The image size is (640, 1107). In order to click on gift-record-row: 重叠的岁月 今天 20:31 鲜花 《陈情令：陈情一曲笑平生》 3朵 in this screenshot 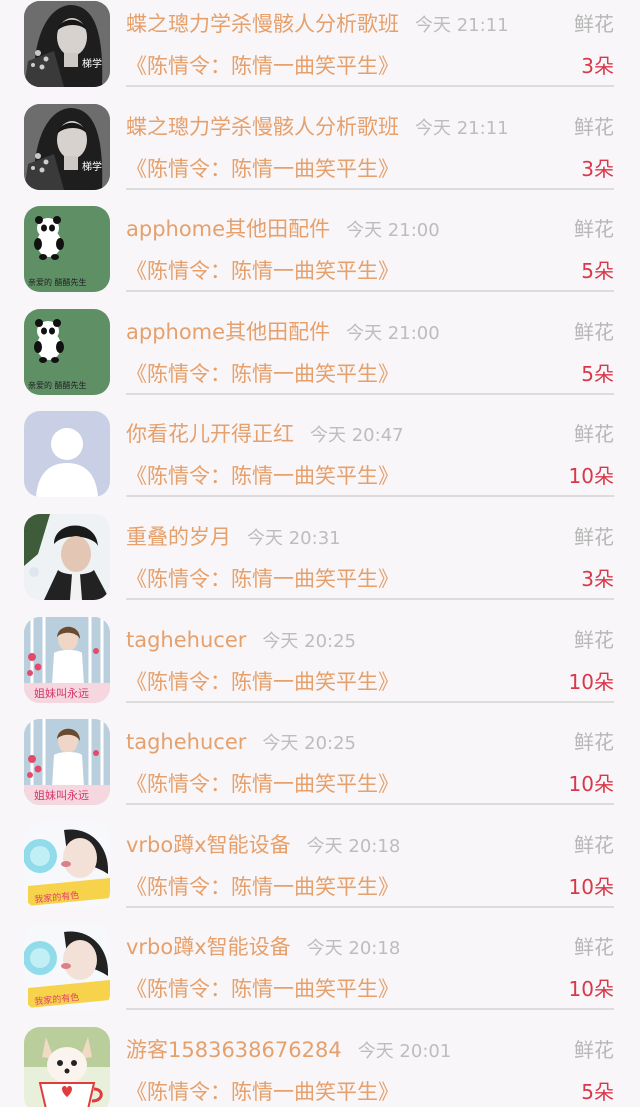, I will do `click(320, 566)`.